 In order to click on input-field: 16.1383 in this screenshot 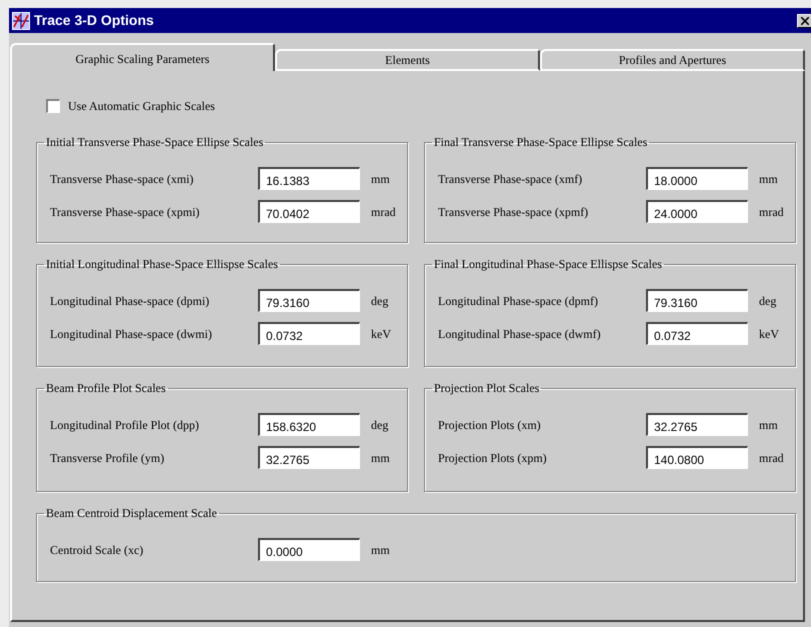, I will do `click(309, 178)`.